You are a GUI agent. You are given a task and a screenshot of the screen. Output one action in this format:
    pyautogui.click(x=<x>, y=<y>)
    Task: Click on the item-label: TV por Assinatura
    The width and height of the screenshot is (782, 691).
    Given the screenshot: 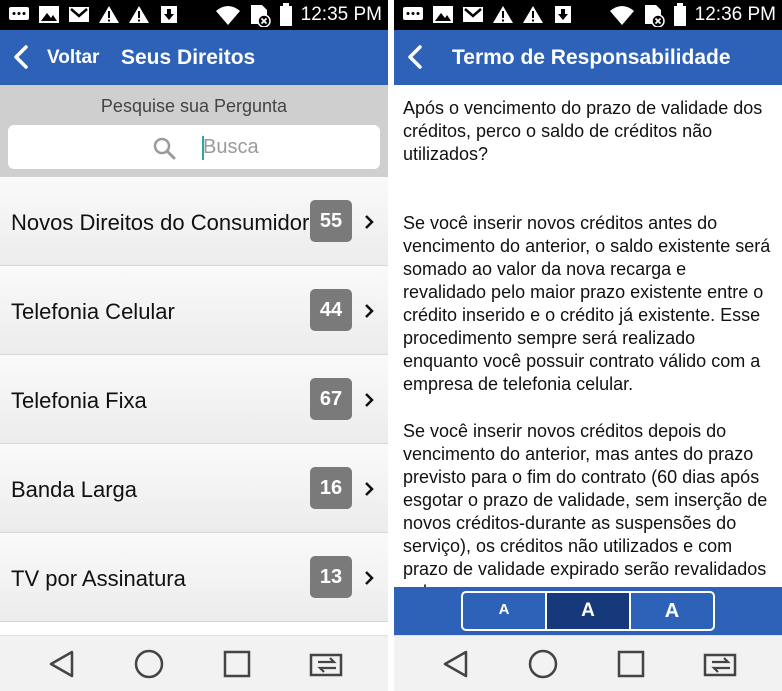 What is the action you would take?
    pyautogui.click(x=98, y=578)
    